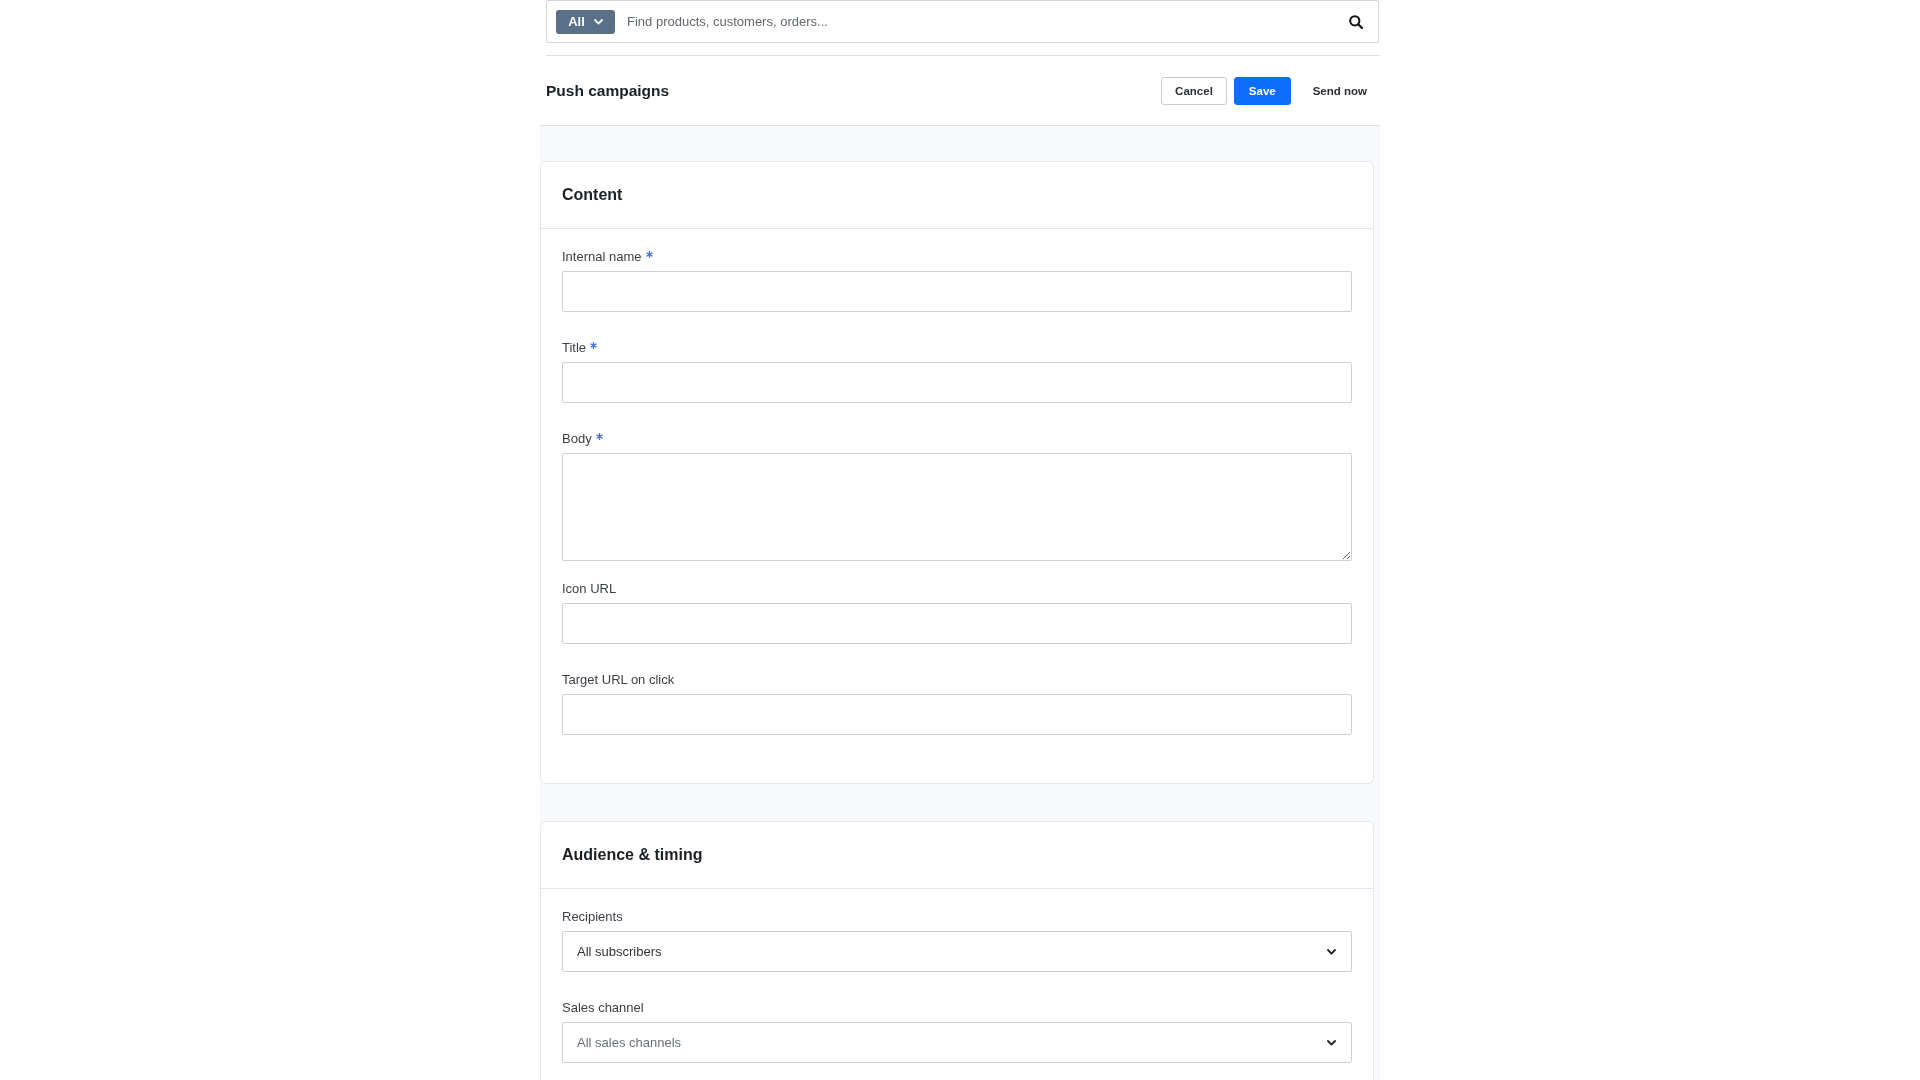 The height and width of the screenshot is (1080, 1920). I want to click on scope-dropdown-button: All, so click(585, 21).